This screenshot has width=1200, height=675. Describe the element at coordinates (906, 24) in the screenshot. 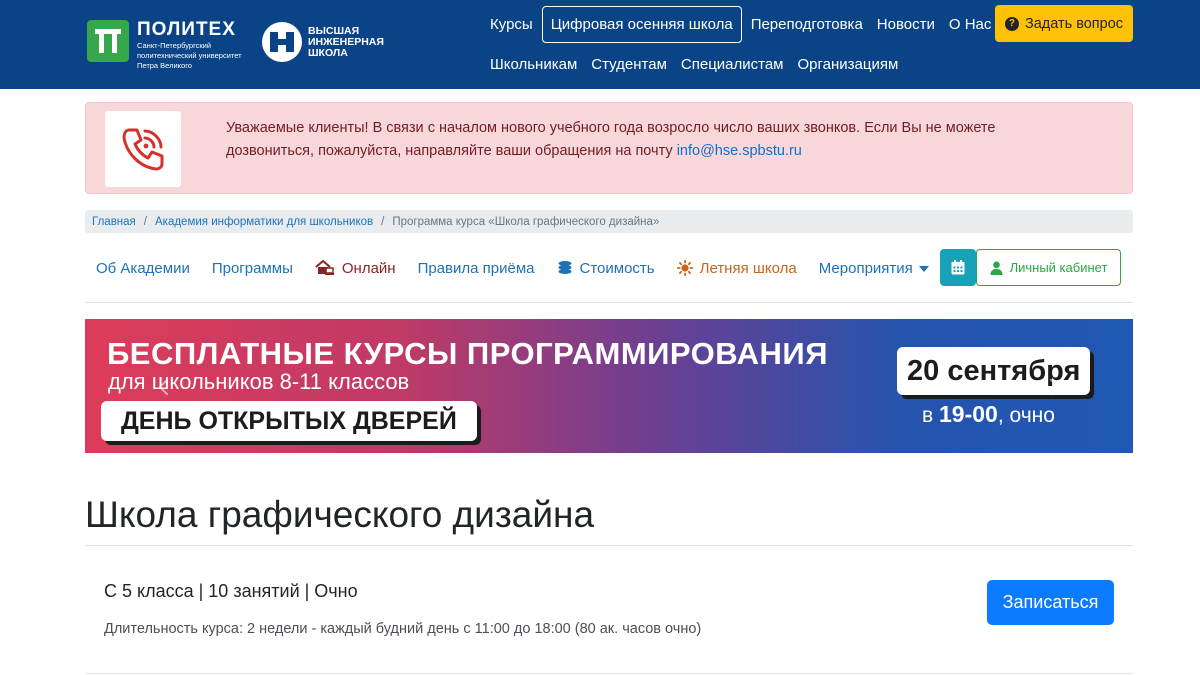

I see `nav-news: Новости` at that location.